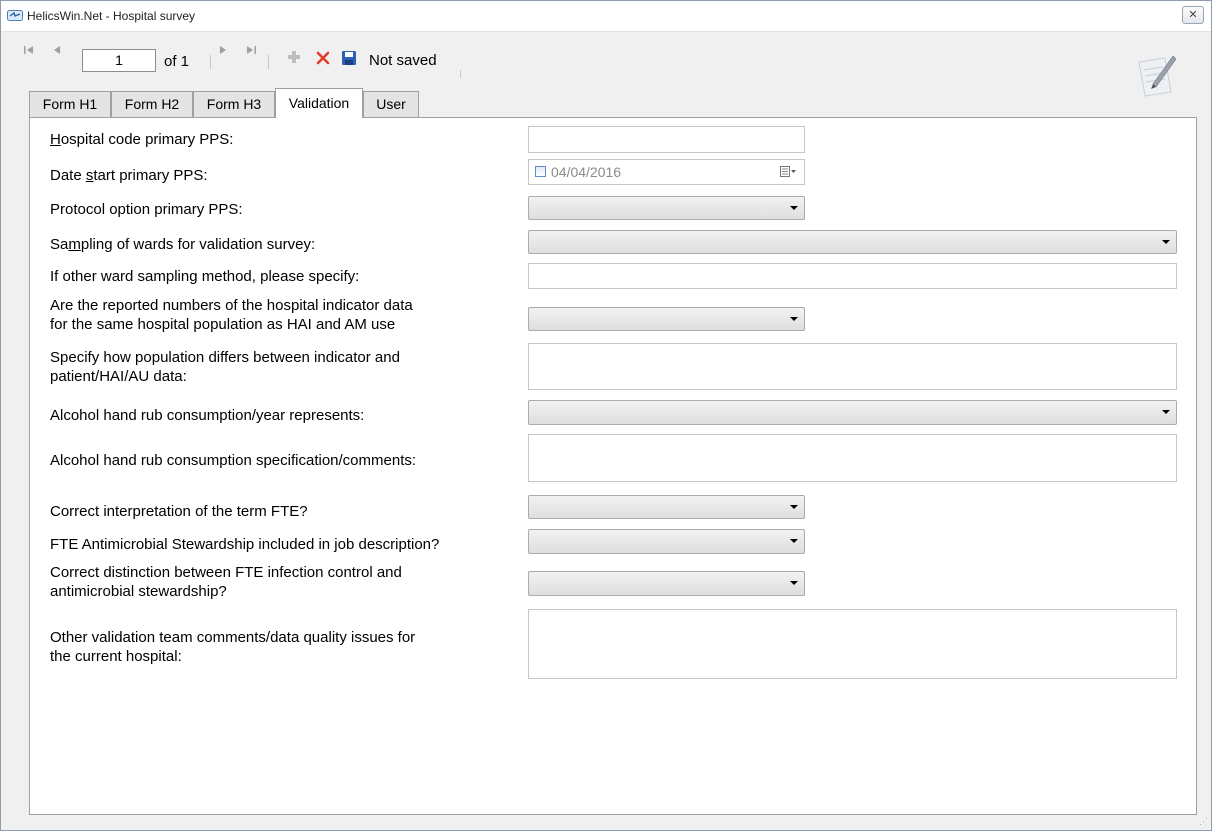 This screenshot has width=1212, height=831. What do you see at coordinates (251, 51) in the screenshot?
I see `last-record-icon` at bounding box center [251, 51].